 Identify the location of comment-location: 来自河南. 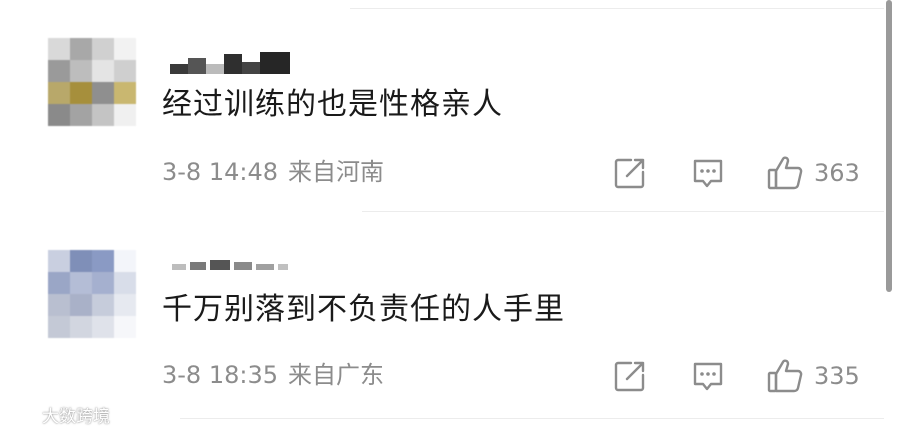
(336, 172).